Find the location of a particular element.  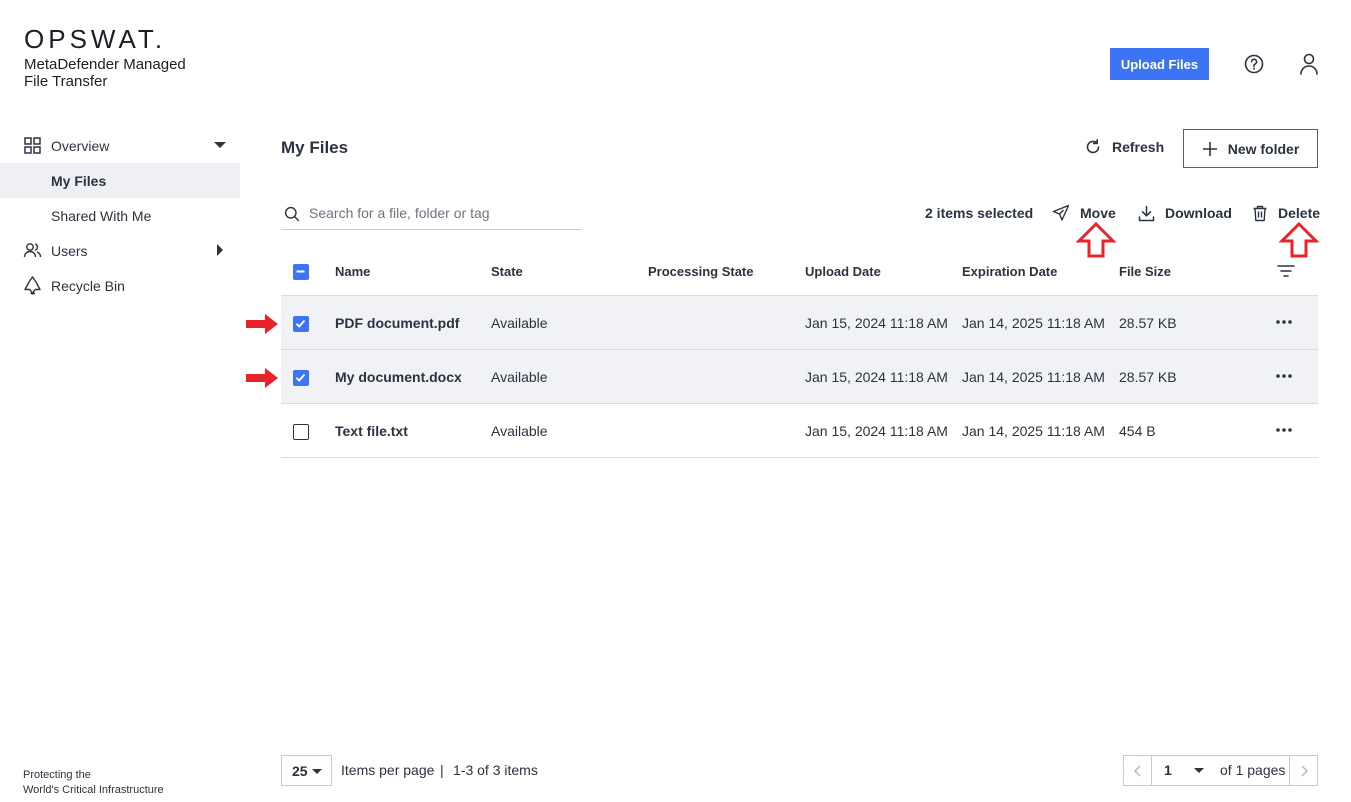

product-name-line1: MetaDefender Managed is located at coordinates (105, 64).